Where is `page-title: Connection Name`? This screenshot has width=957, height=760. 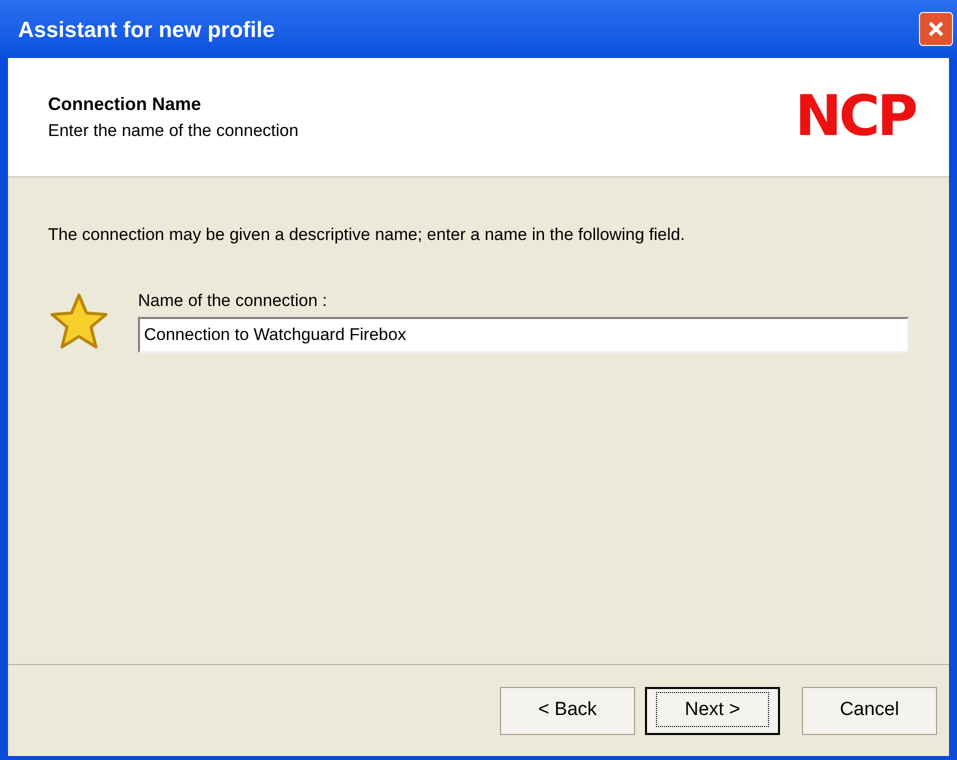
page-title: Connection Name is located at coordinates (125, 104).